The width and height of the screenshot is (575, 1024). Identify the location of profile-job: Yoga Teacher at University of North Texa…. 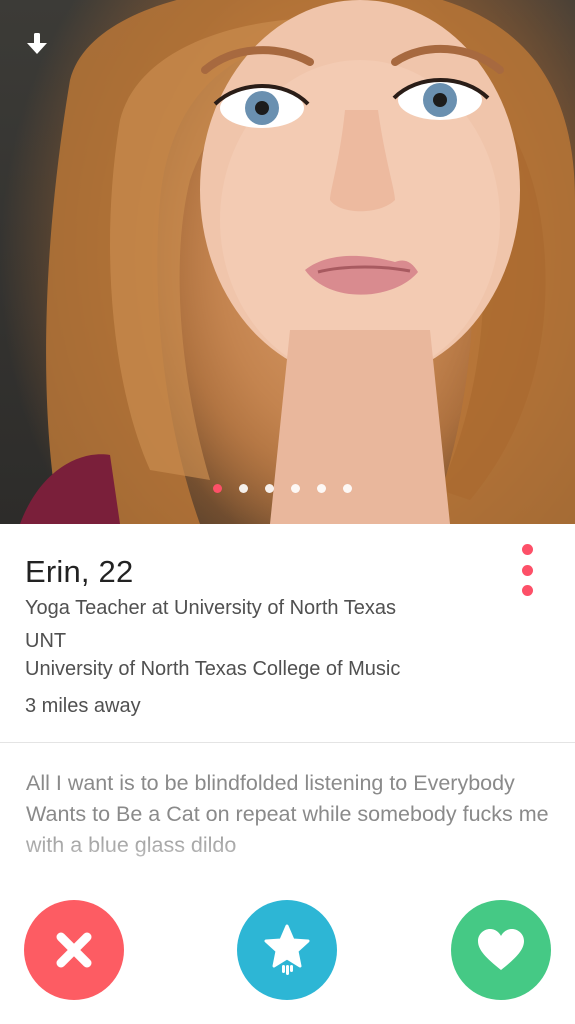
(210, 608).